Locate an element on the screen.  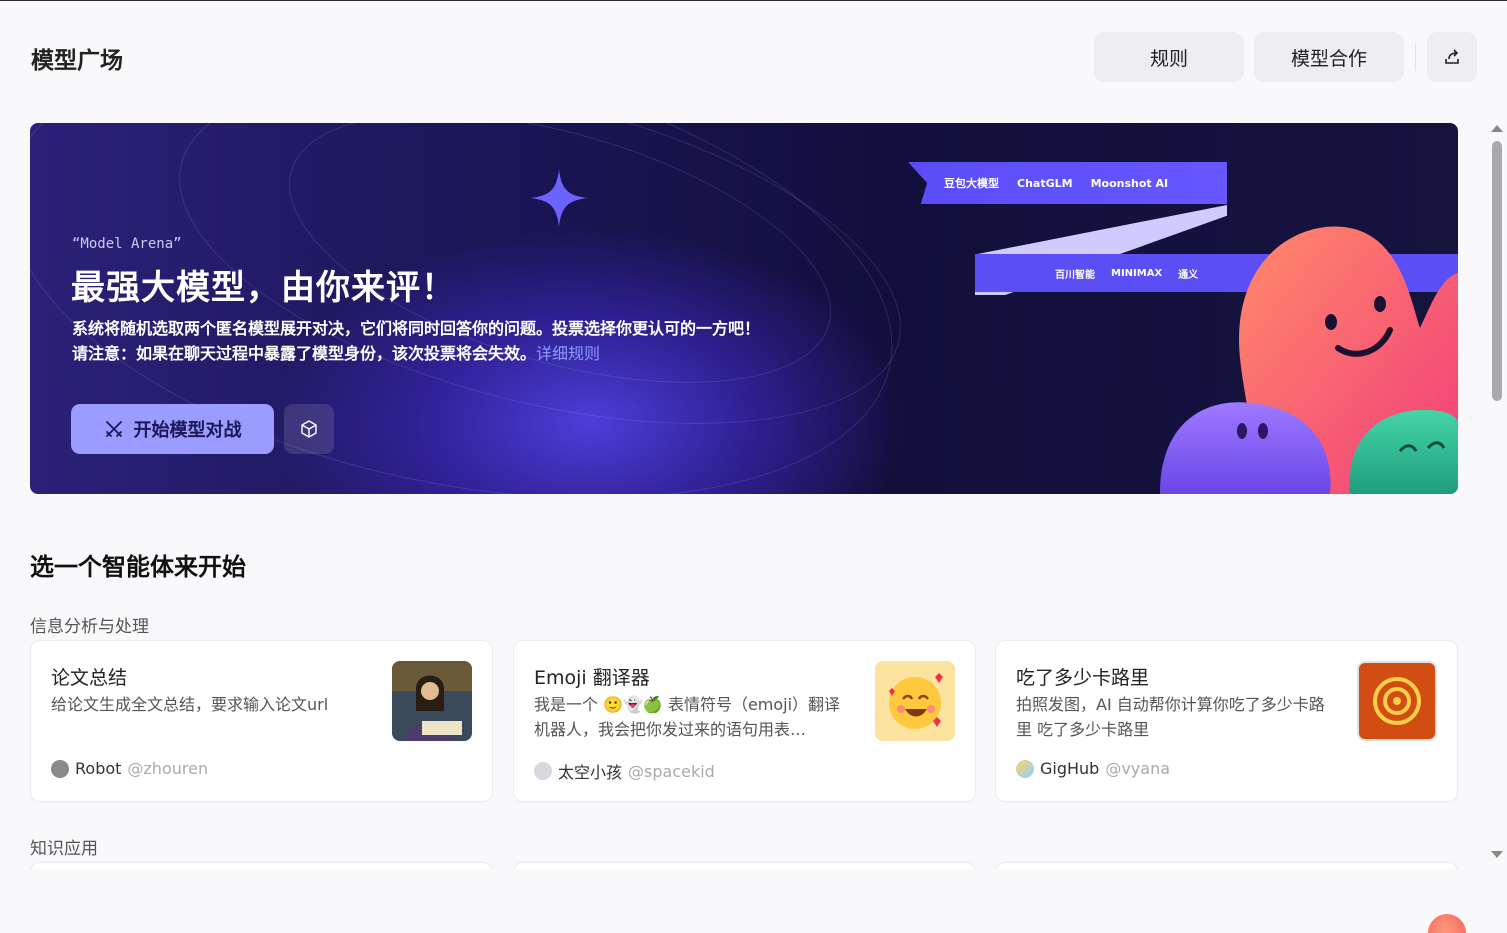
card-author: 太空小孩 @spacekid is located at coordinates (624, 771).